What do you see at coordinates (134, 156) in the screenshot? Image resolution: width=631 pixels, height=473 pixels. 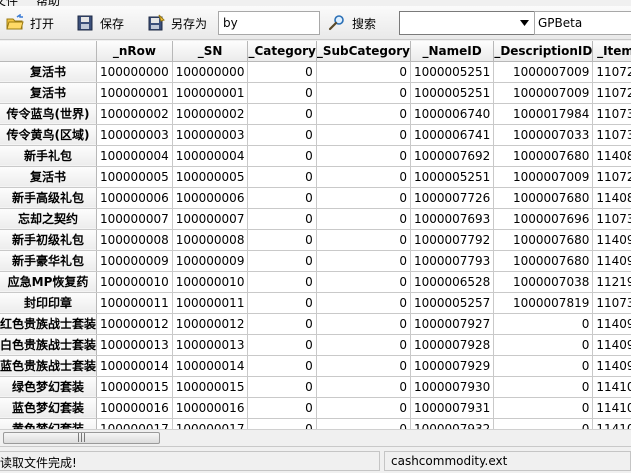 I see `table-cell: 100000004` at bounding box center [134, 156].